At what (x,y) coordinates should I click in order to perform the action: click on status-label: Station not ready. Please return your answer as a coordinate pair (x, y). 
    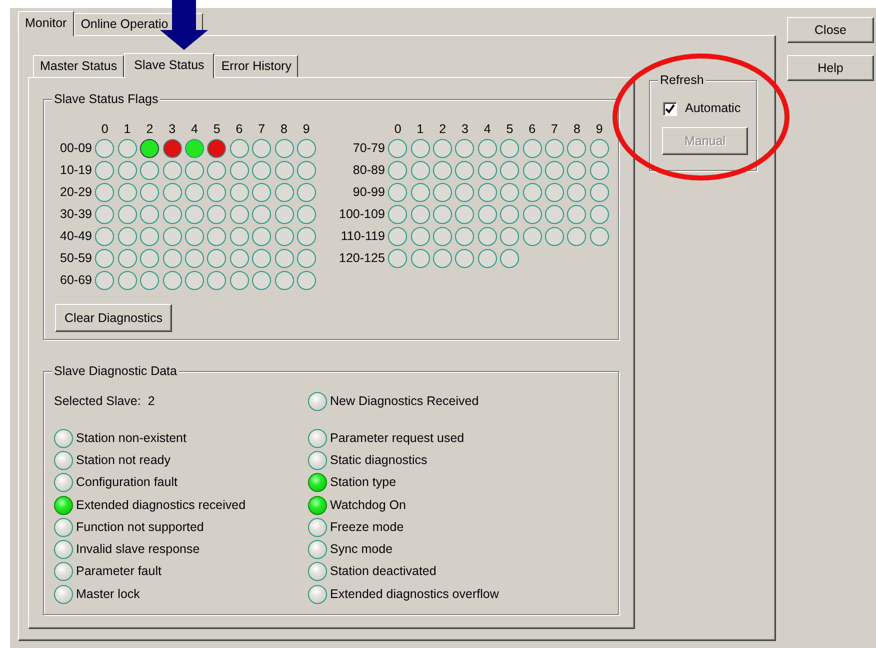
    Looking at the image, I should click on (123, 460).